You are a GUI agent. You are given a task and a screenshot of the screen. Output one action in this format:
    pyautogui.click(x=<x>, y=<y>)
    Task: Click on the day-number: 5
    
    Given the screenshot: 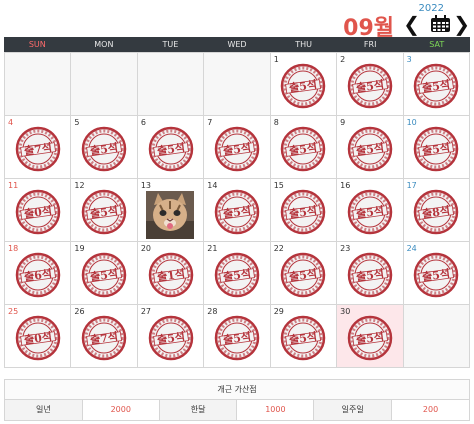 What is the action you would take?
    pyautogui.click(x=77, y=122)
    